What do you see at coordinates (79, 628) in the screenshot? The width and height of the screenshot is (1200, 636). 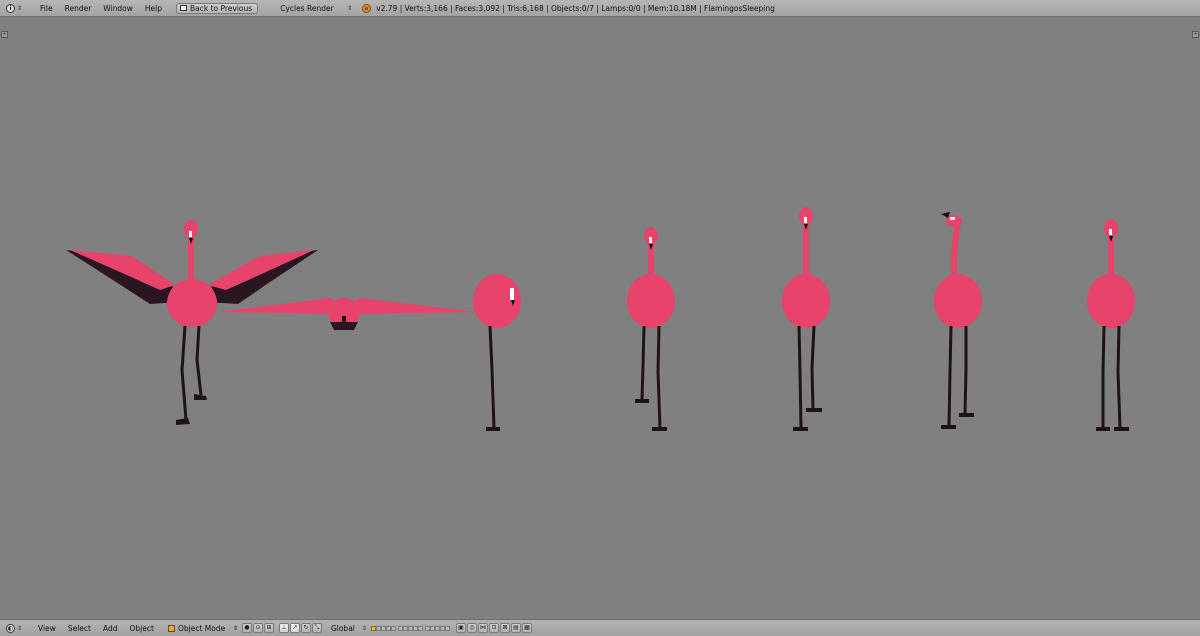 I see `menu-select: Select` at bounding box center [79, 628].